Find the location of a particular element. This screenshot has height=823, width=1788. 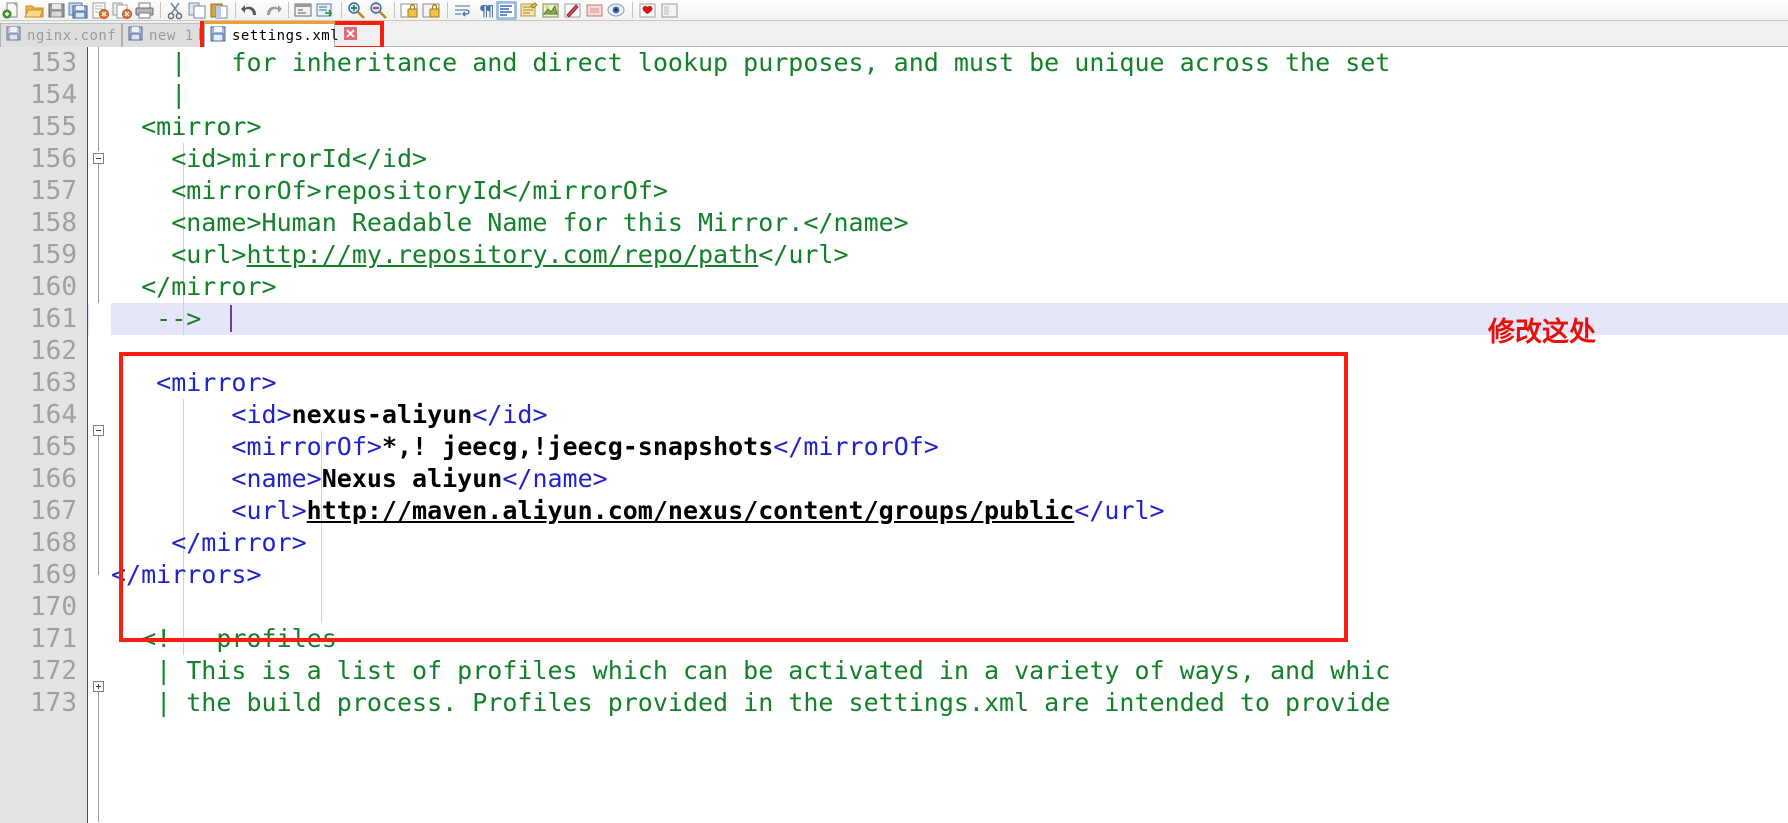

line-number: 157 is located at coordinates (53, 191).